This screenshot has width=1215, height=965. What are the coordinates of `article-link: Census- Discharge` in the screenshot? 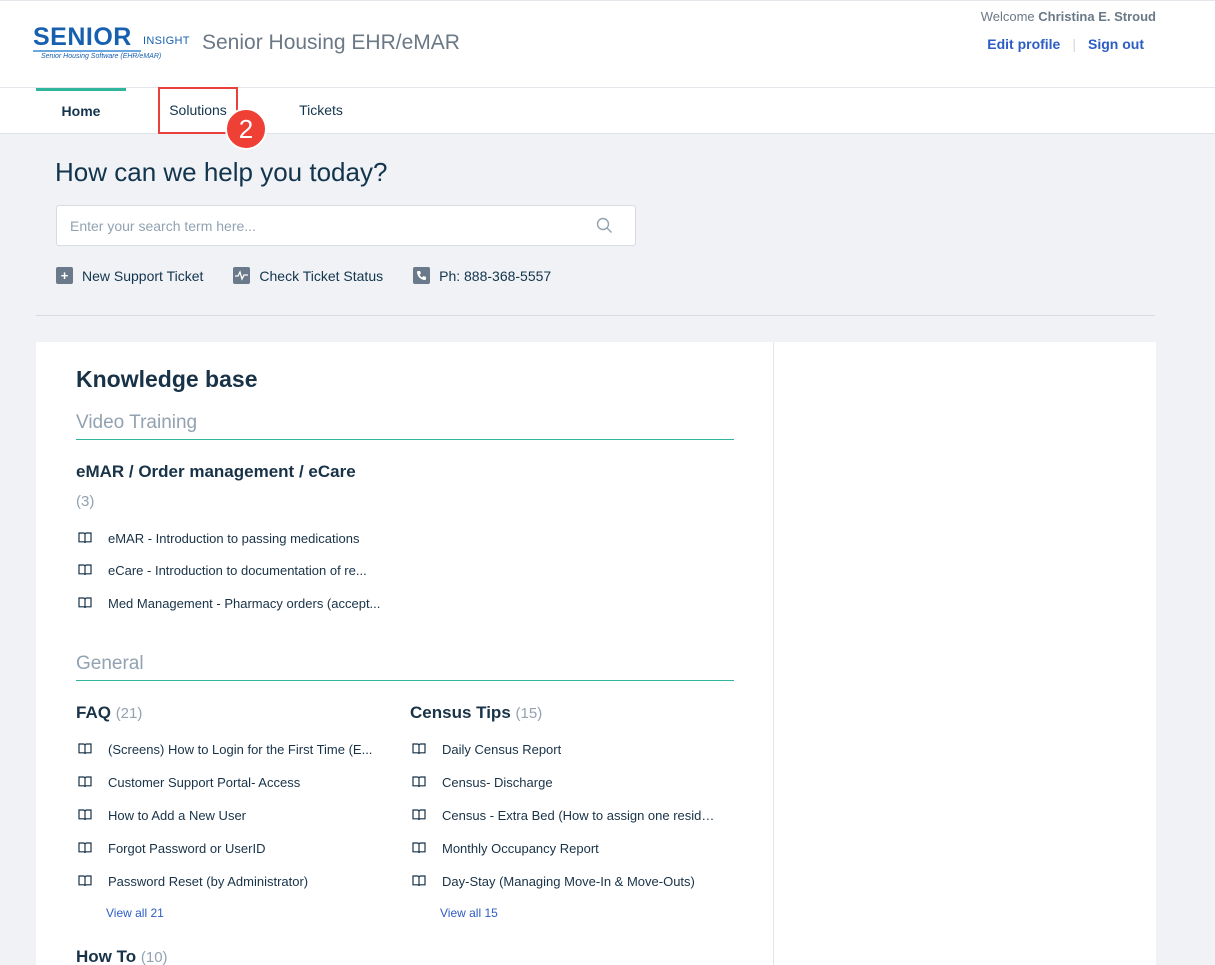 It's located at (564, 782).